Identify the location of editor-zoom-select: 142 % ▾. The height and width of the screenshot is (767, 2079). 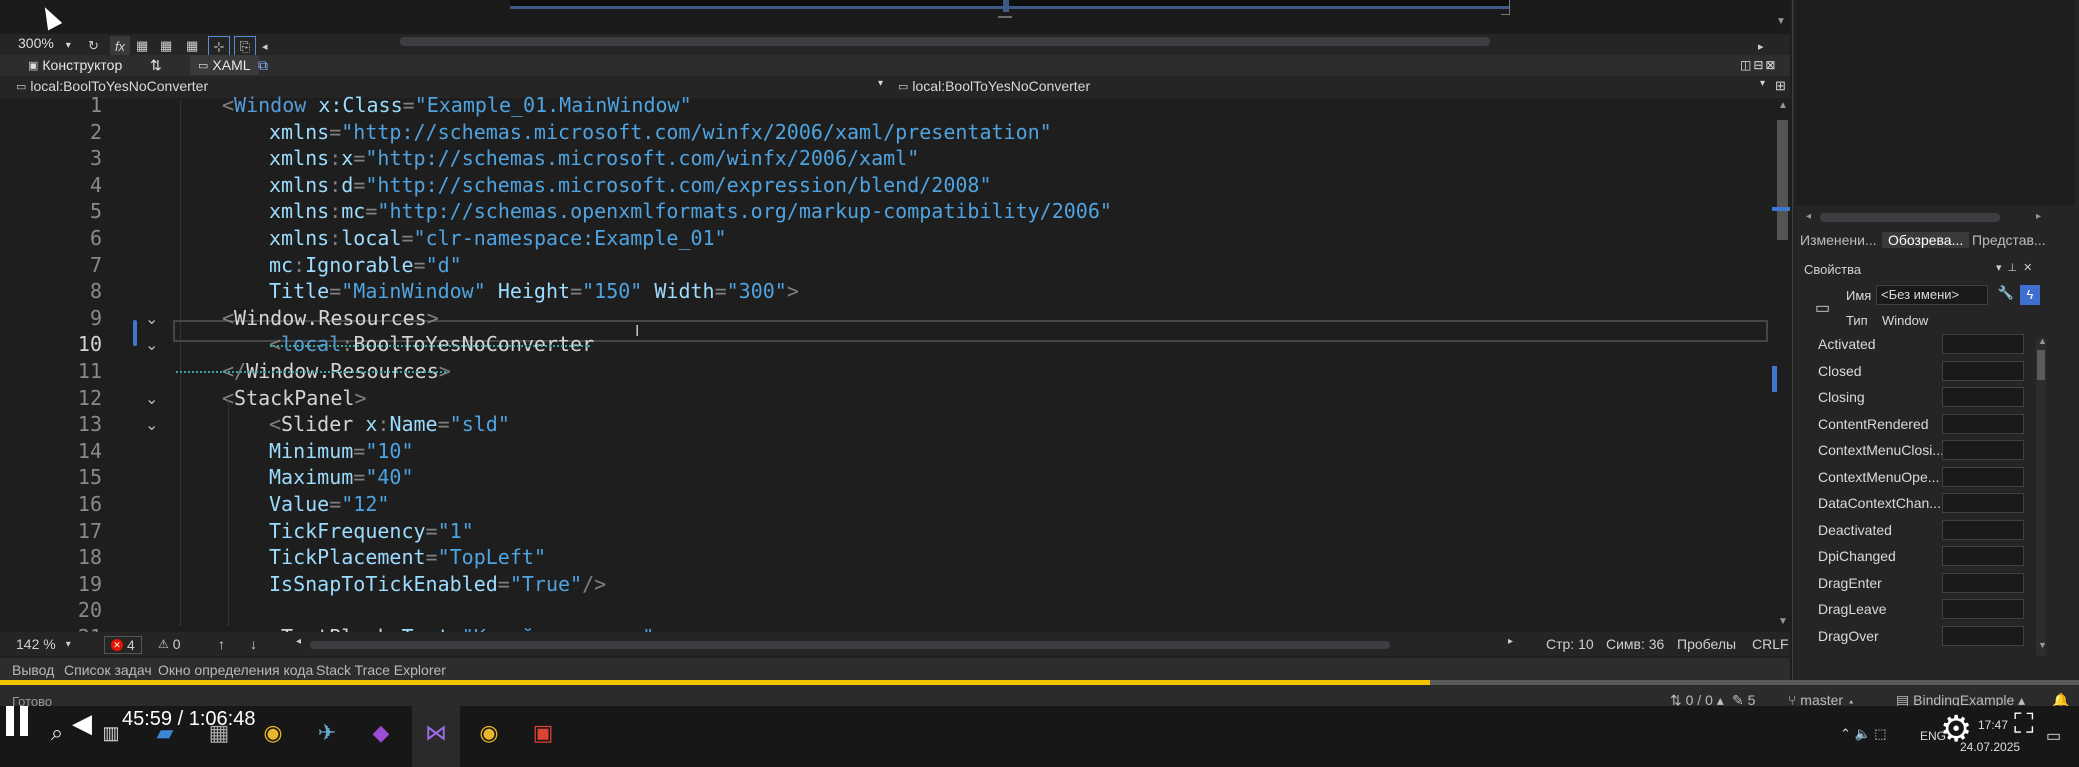
(43, 644).